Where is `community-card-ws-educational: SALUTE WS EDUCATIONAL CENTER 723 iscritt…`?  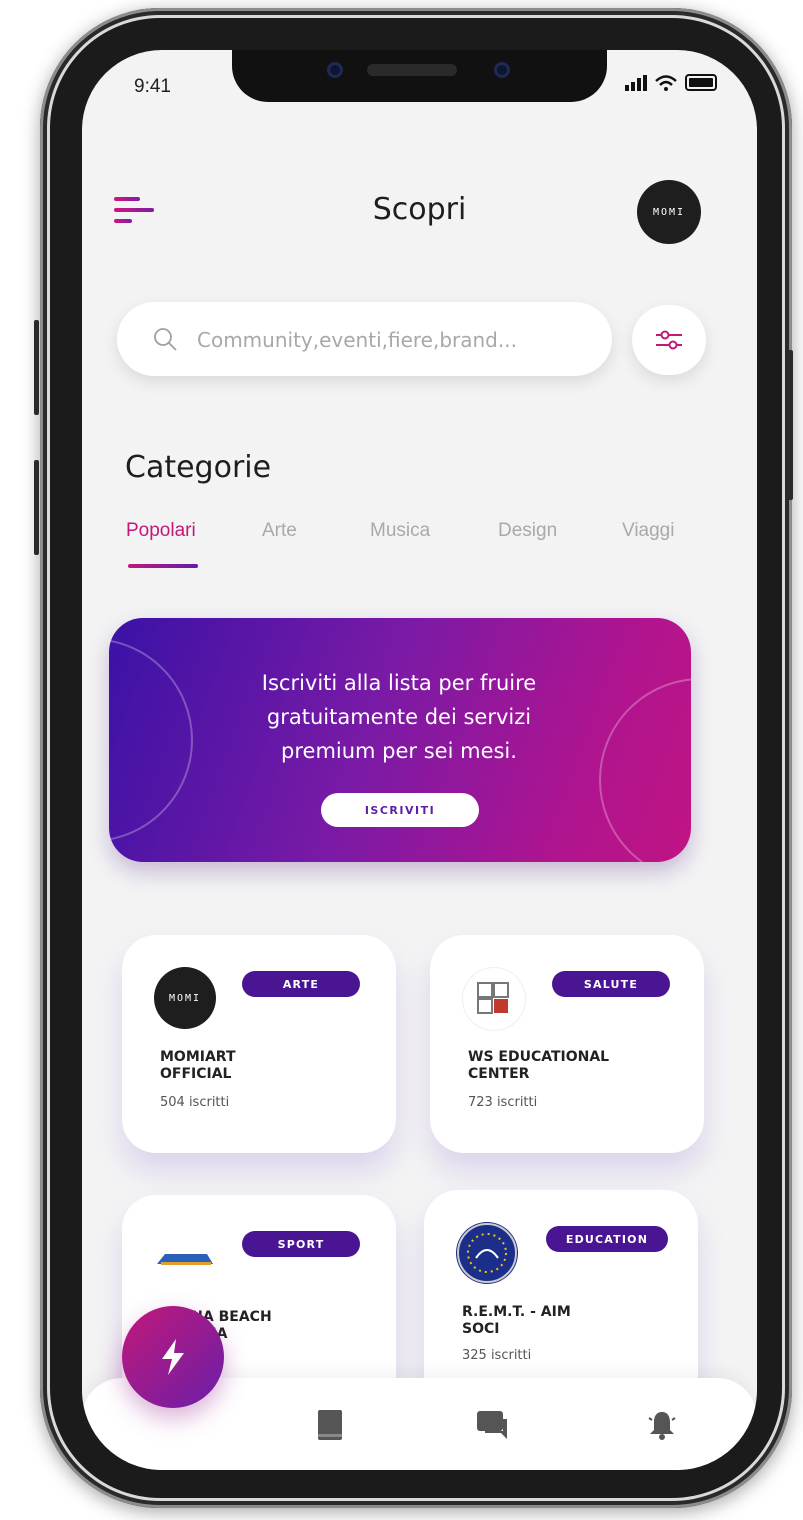 community-card-ws-educational: SALUTE WS EDUCATIONAL CENTER 723 iscritt… is located at coordinates (567, 1044).